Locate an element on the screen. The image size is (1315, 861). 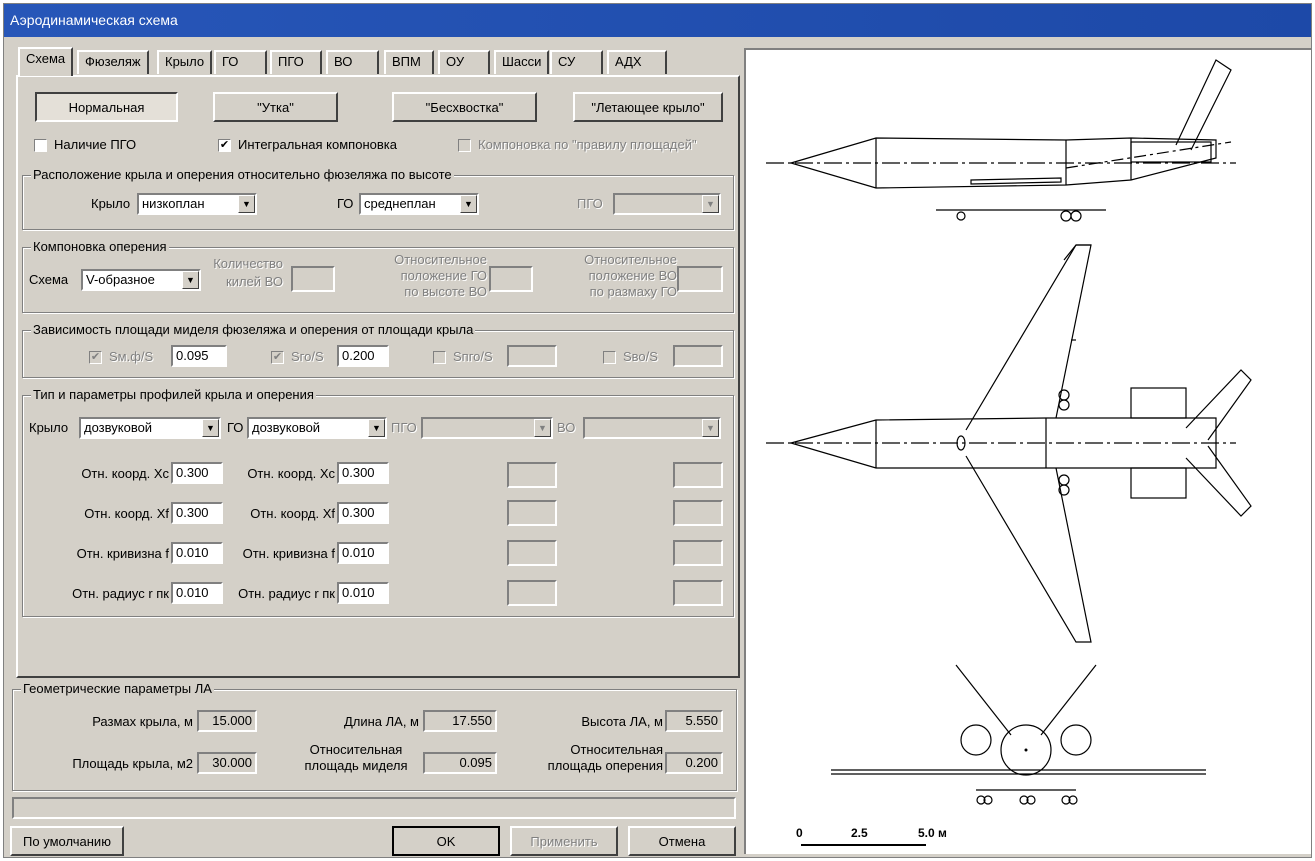
row1-vo-input is located at coordinates (698, 475).